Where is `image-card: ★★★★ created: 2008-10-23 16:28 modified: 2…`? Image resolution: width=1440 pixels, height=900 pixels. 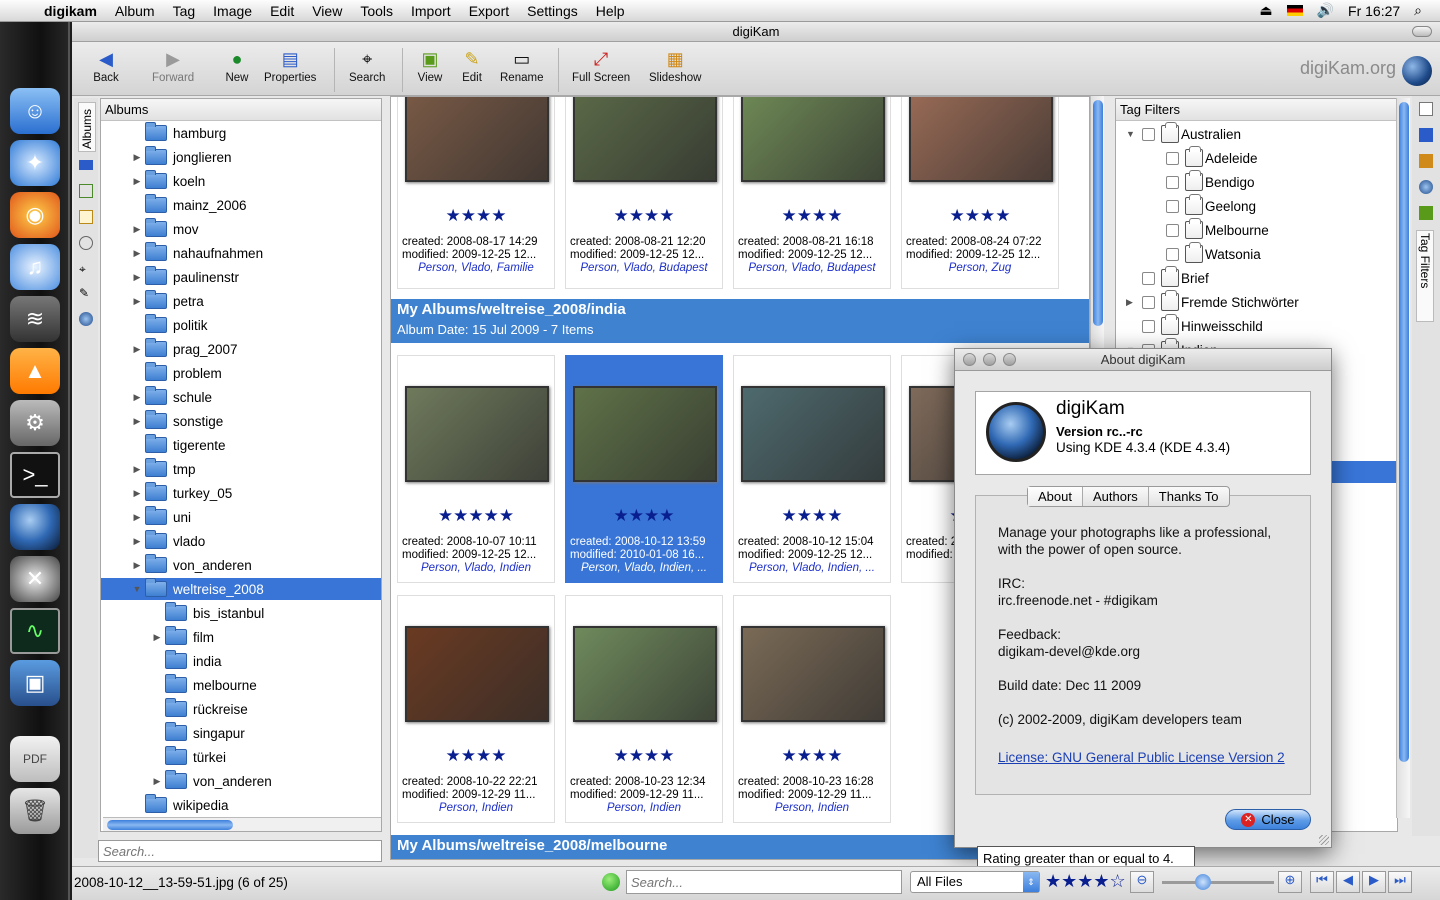 image-card: ★★★★ created: 2008-10-23 16:28 modified: 2… is located at coordinates (812, 709).